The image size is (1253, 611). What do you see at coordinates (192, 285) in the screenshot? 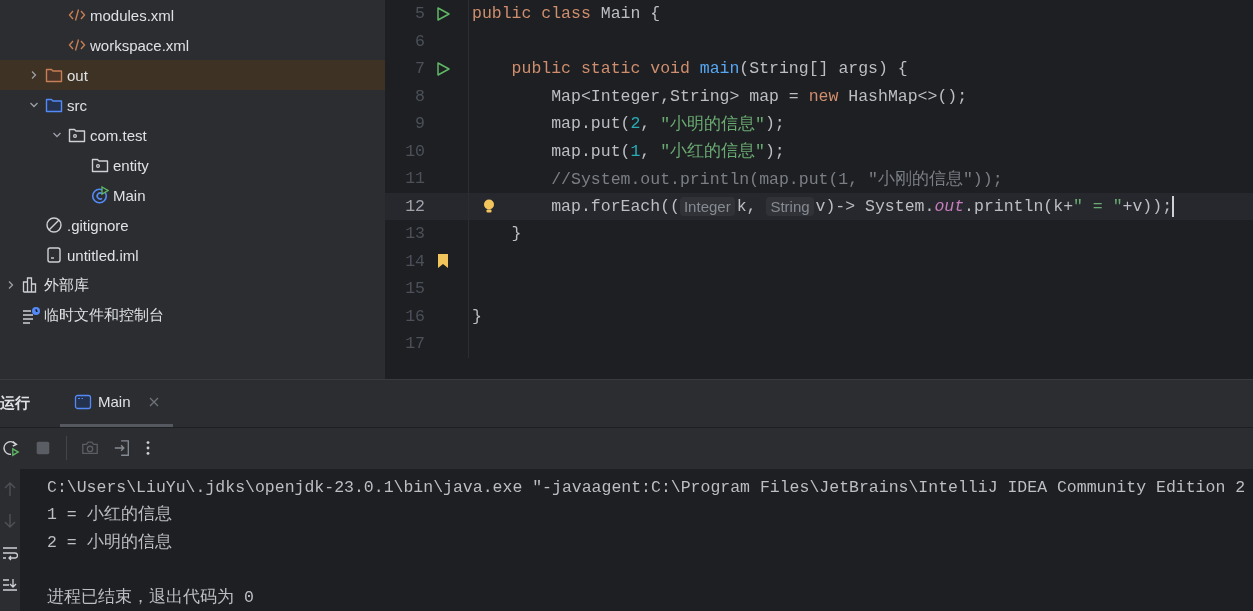
I see `tree-item: 外部库` at bounding box center [192, 285].